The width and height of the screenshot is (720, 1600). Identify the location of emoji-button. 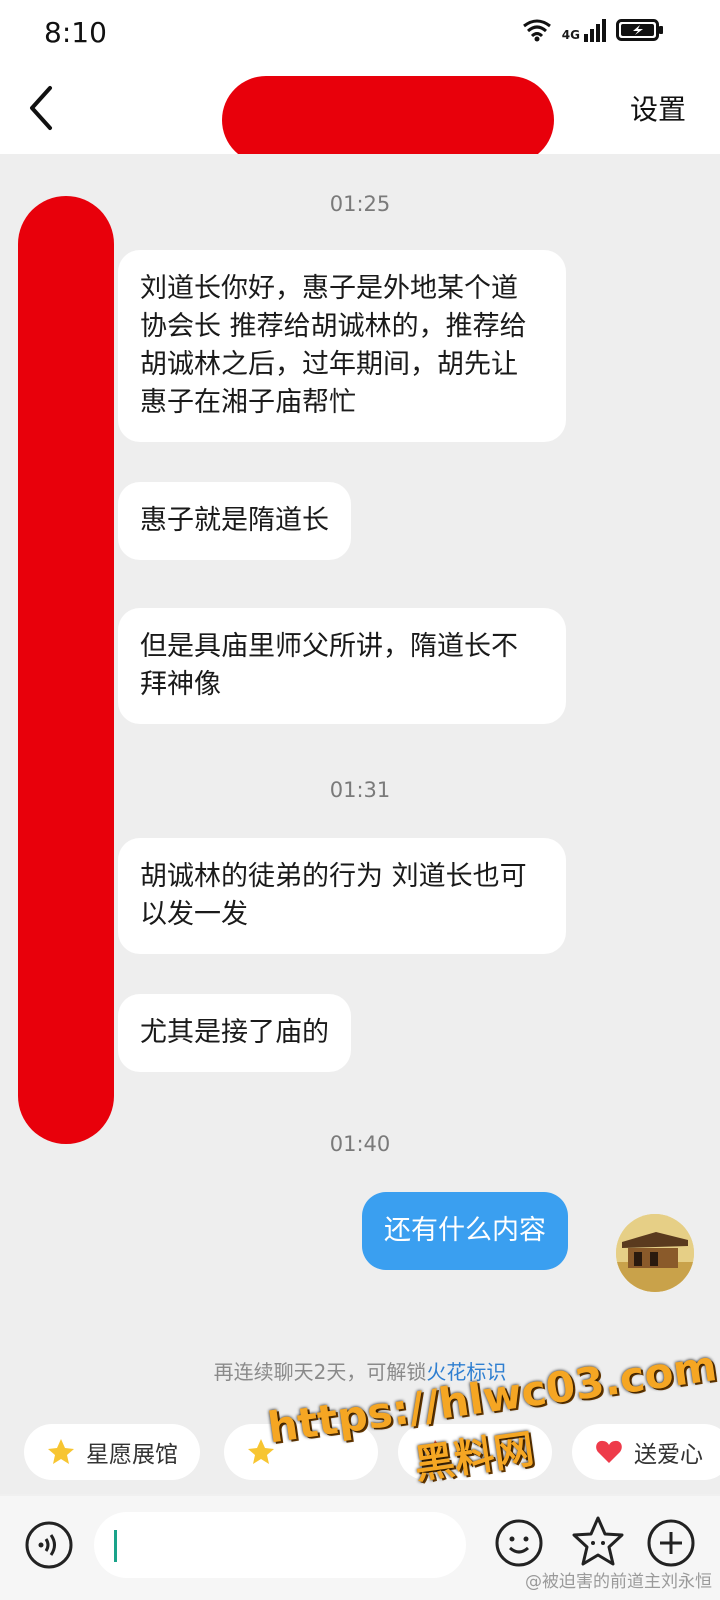
(519, 1543).